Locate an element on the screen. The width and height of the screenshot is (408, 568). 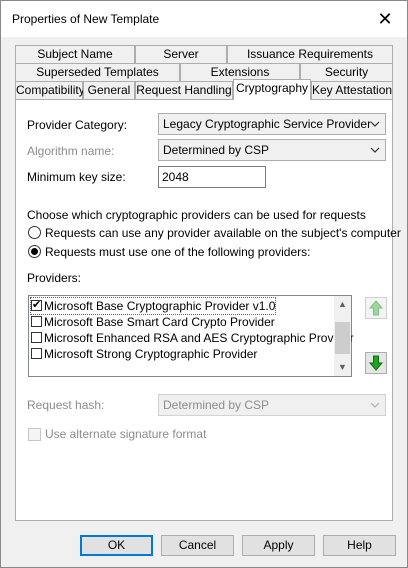
min-key-size-input: 2048 is located at coordinates (212, 177).